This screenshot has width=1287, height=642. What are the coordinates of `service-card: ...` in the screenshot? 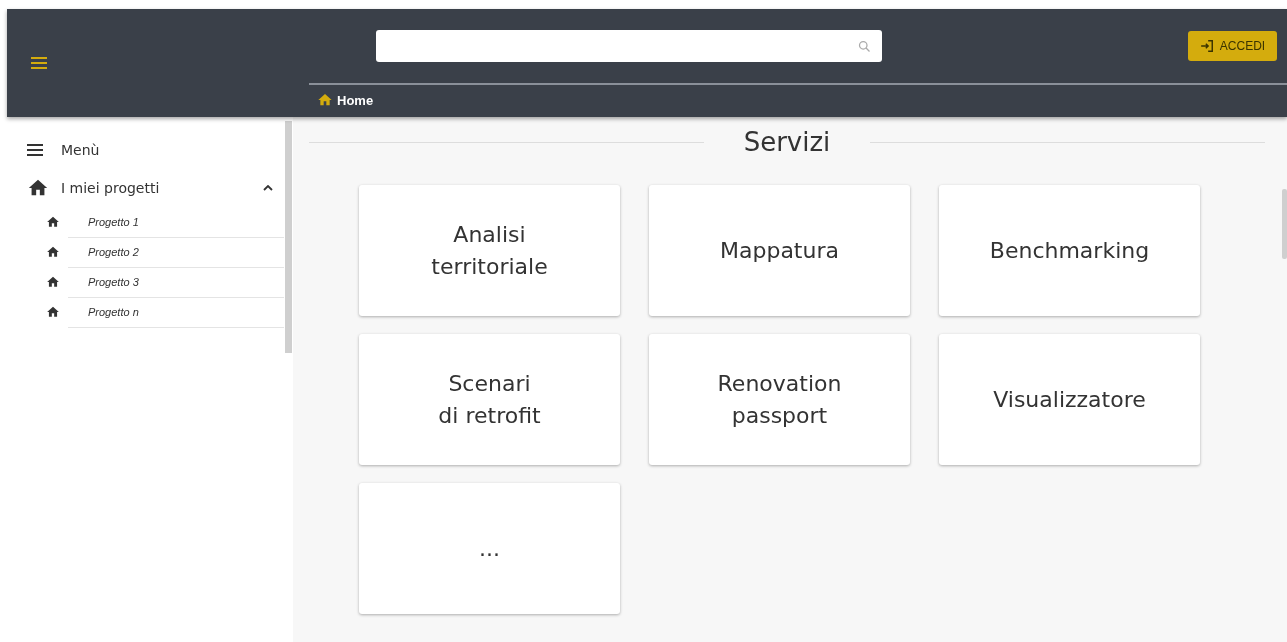 It's located at (489, 548).